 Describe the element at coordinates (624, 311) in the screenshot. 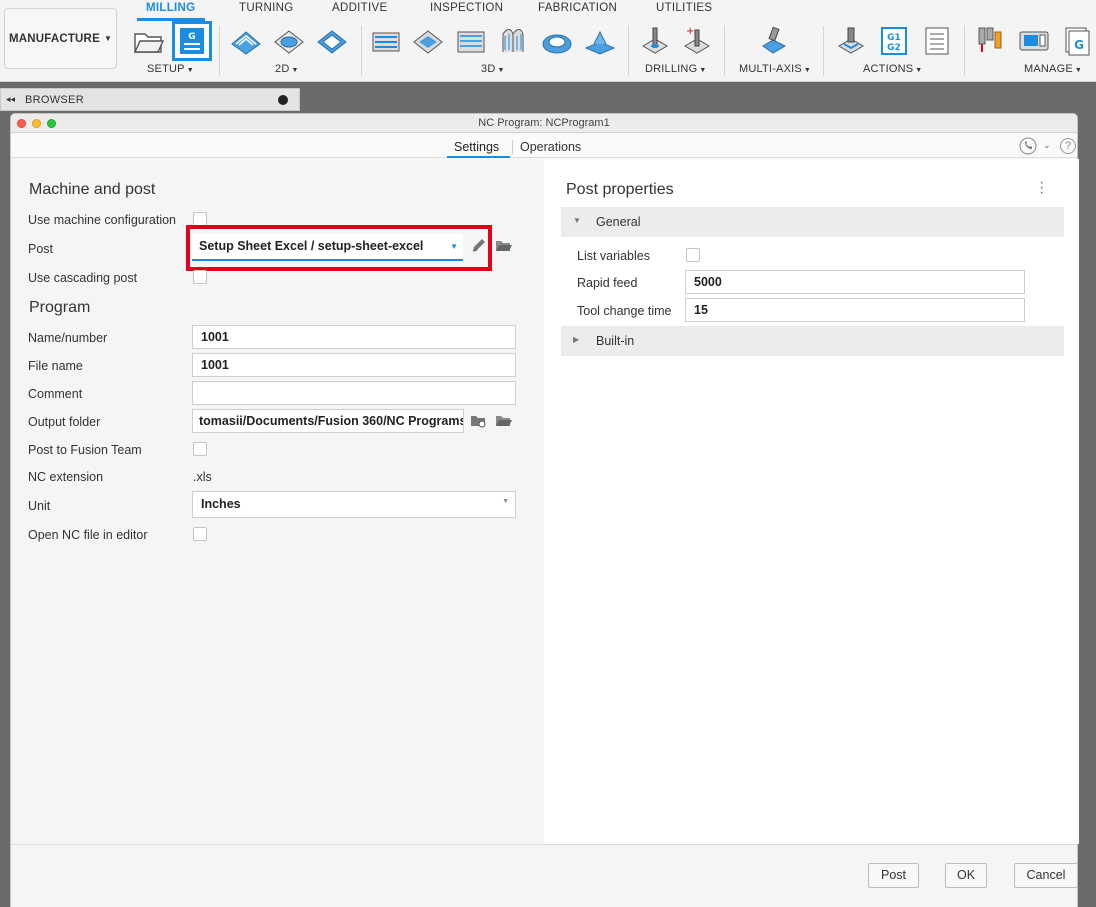

I see `tool-change-time-label: Tool change time` at that location.